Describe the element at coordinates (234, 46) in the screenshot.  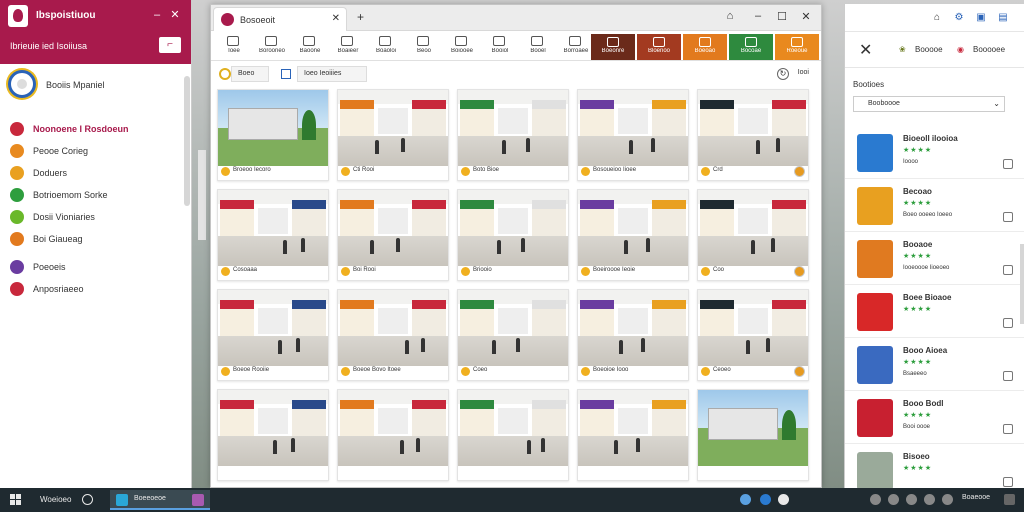
I see `toolbar-button: Ioee` at that location.